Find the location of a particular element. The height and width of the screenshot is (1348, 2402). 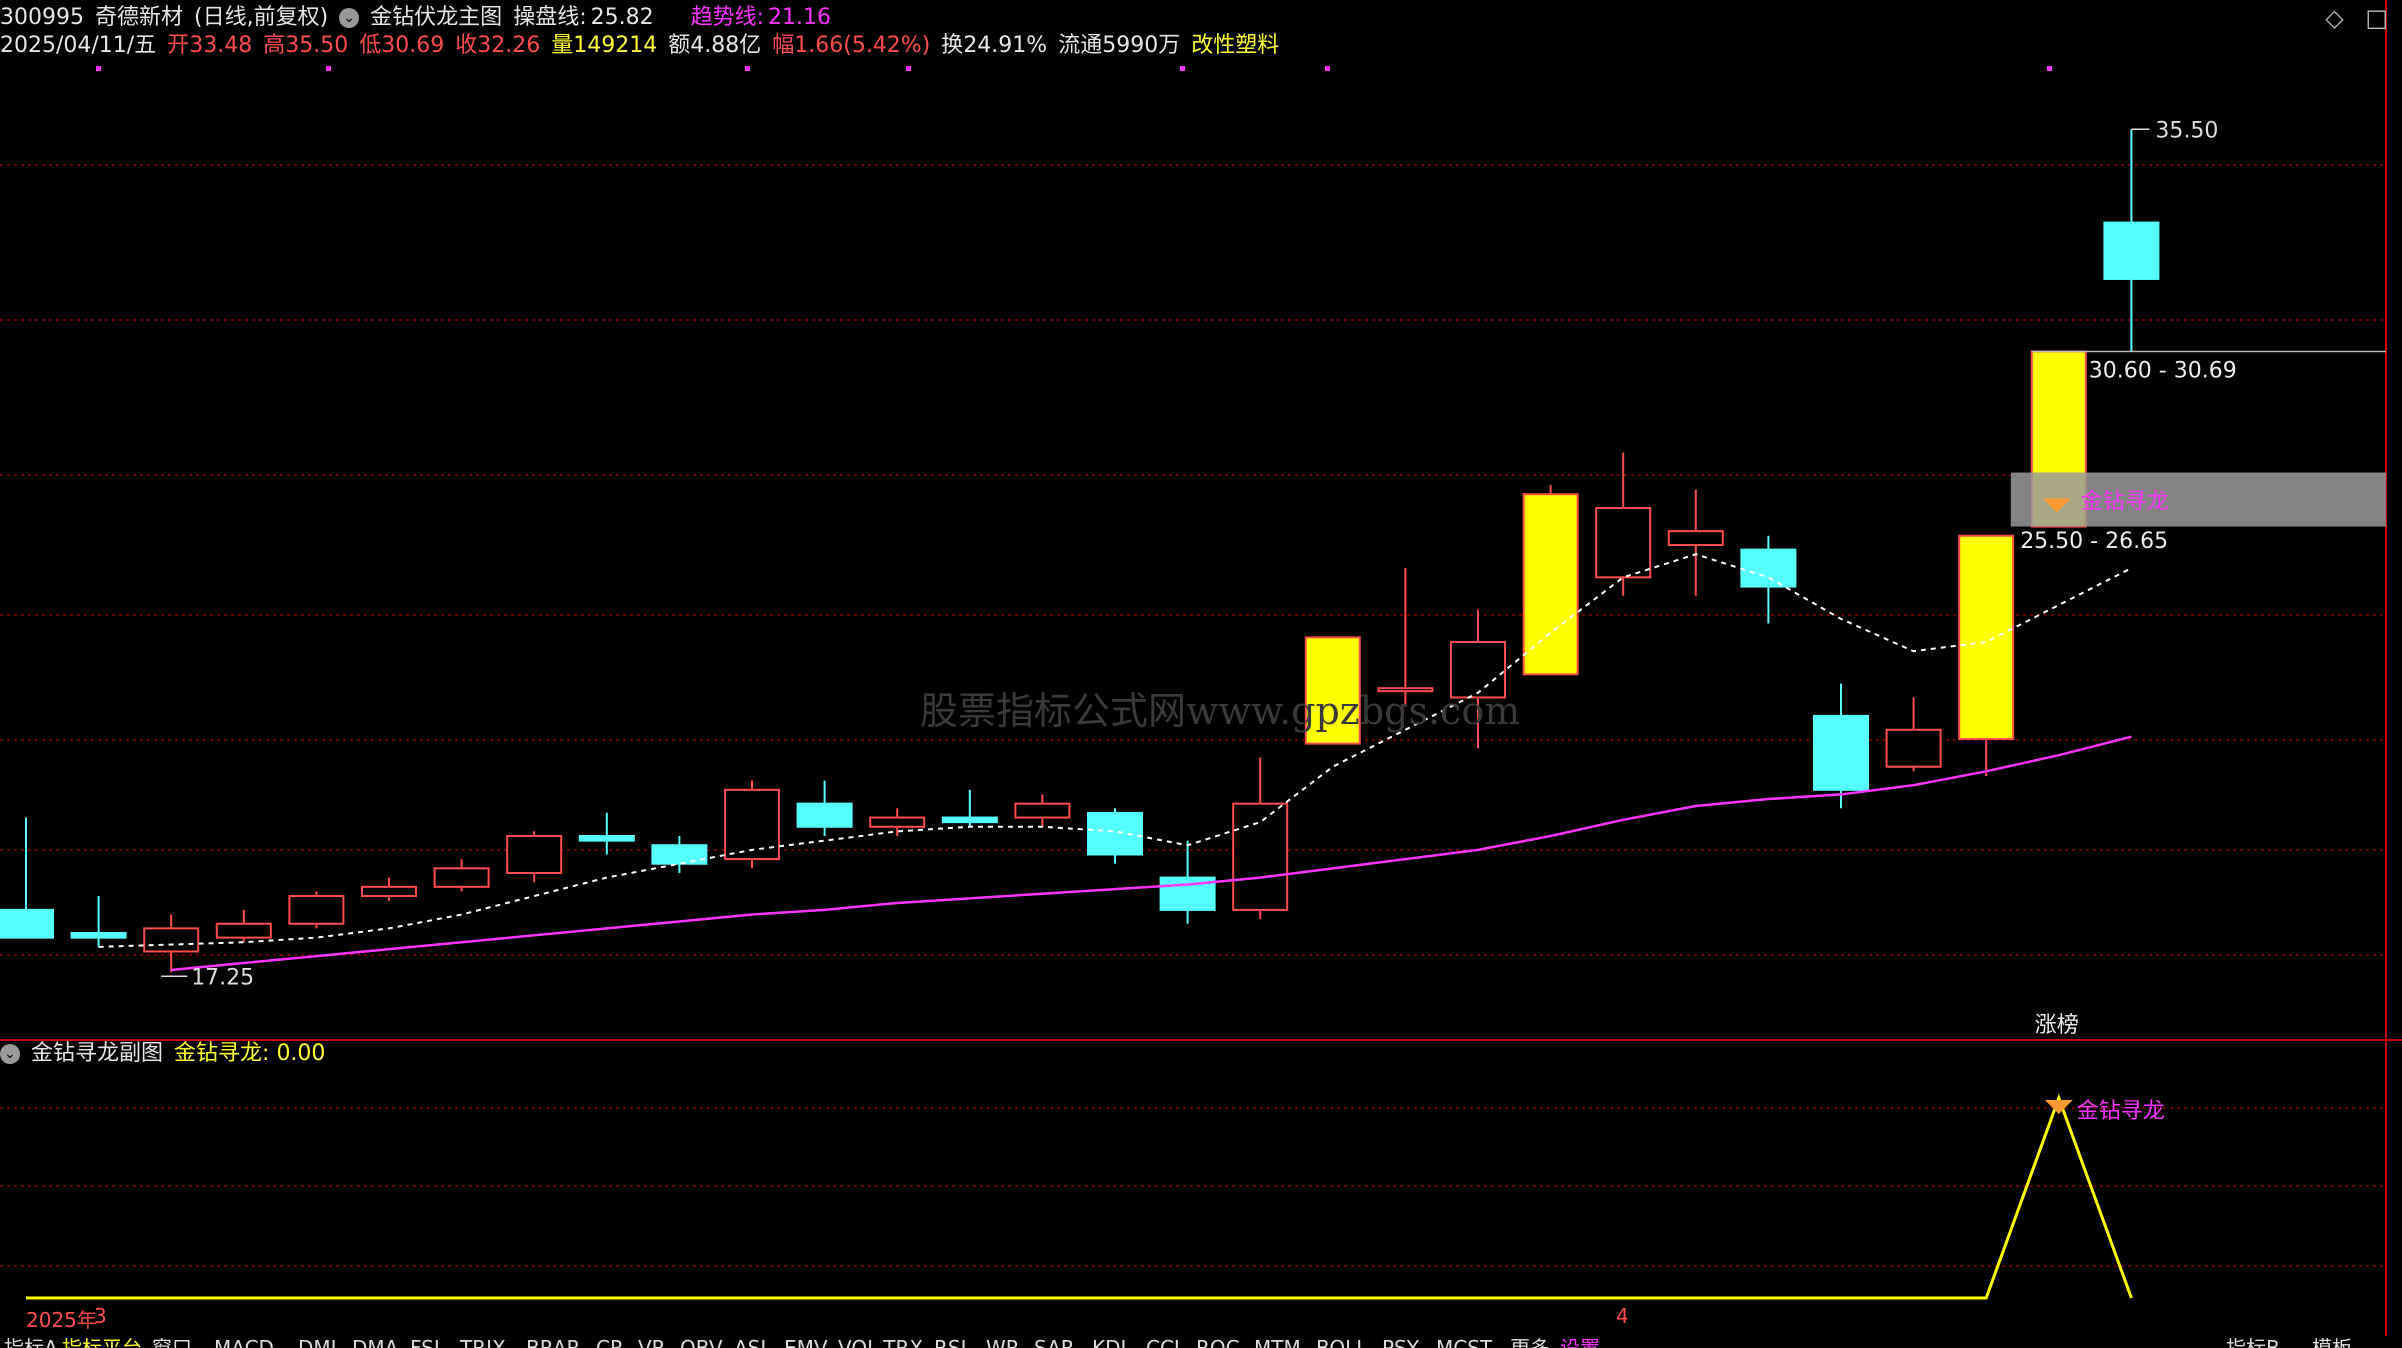

chg-value: 1.66(5.42%) is located at coordinates (862, 45).